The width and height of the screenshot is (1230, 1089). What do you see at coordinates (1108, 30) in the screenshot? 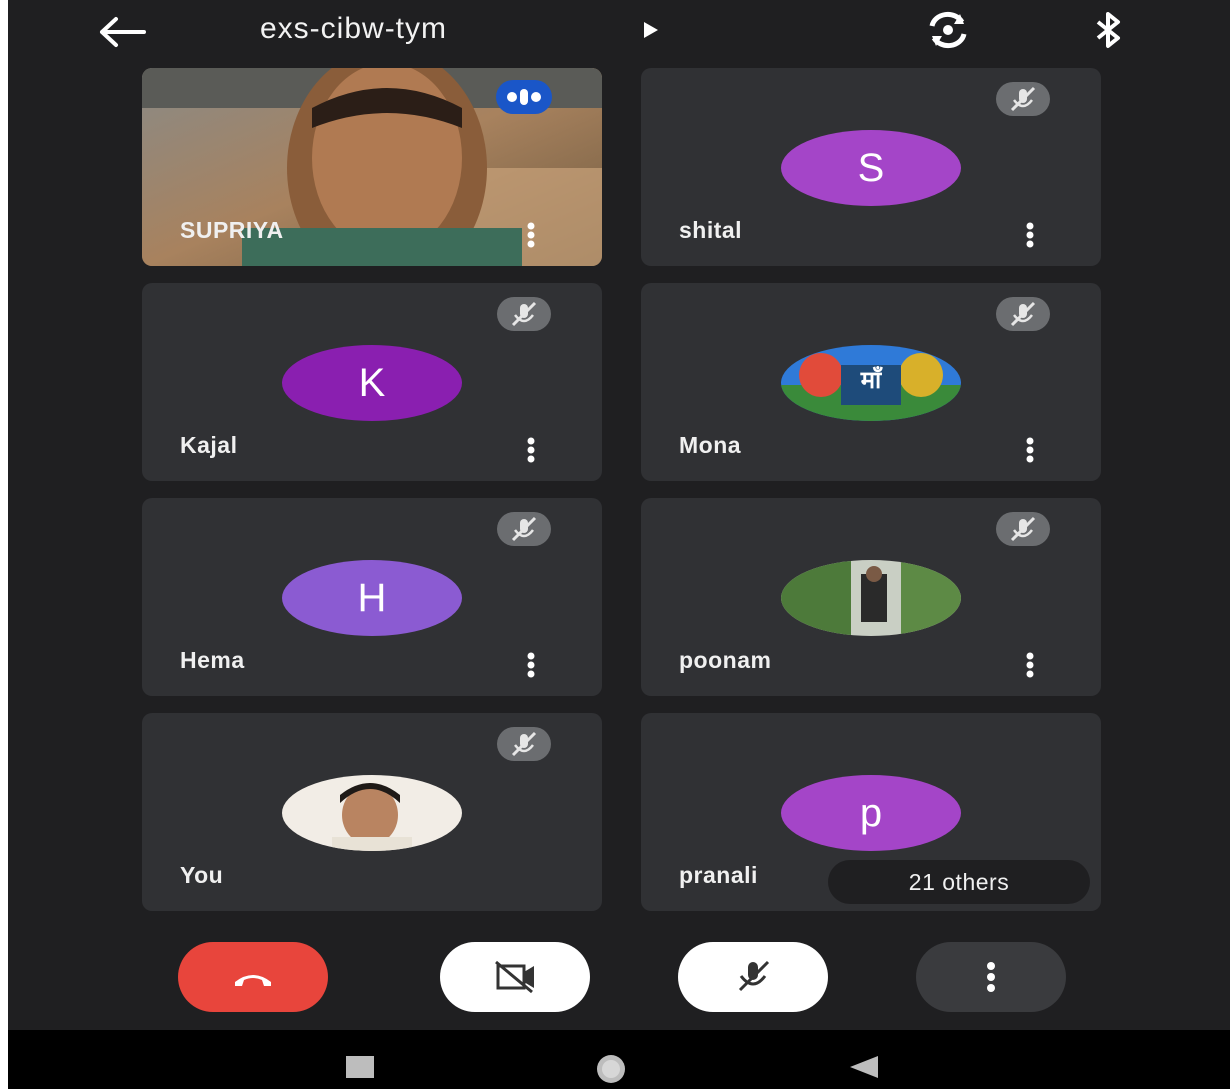
I see `bluetooth-icon` at bounding box center [1108, 30].